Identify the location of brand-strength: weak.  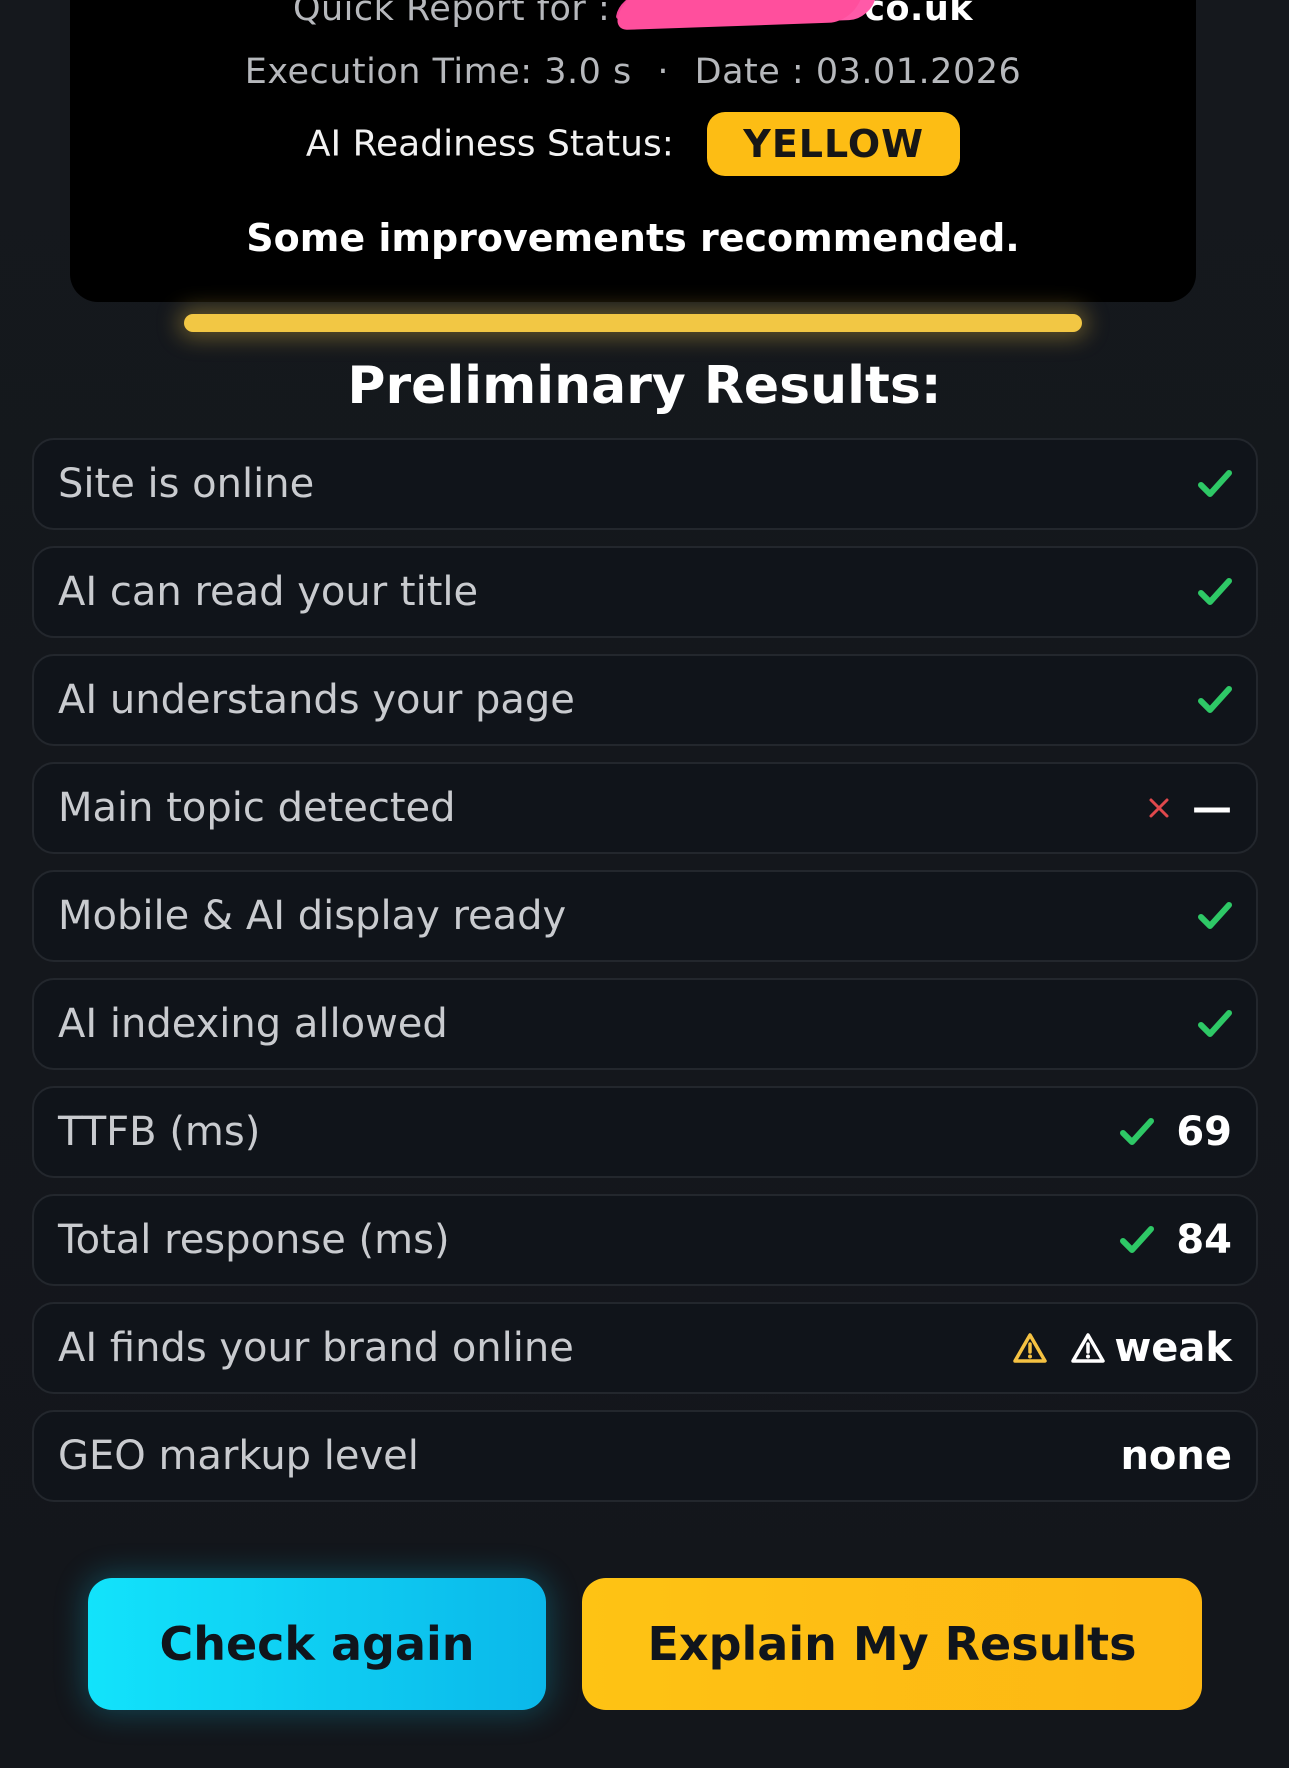
(1151, 1348).